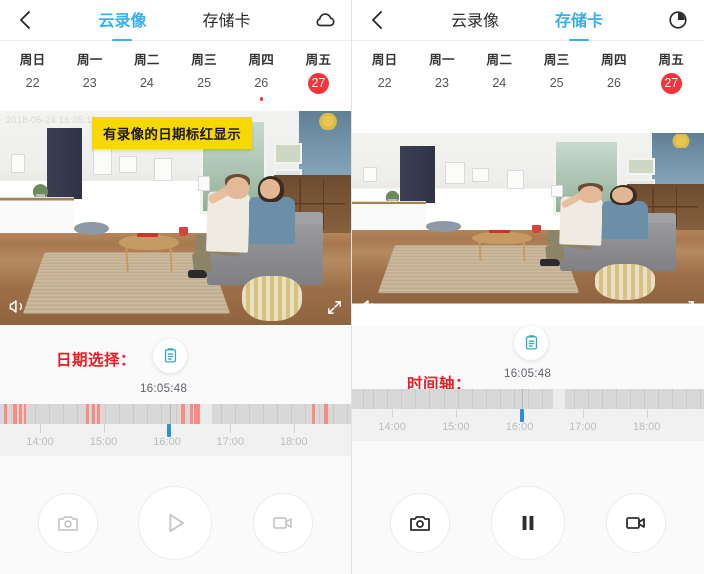  What do you see at coordinates (261, 99) in the screenshot?
I see `recording-dot` at bounding box center [261, 99].